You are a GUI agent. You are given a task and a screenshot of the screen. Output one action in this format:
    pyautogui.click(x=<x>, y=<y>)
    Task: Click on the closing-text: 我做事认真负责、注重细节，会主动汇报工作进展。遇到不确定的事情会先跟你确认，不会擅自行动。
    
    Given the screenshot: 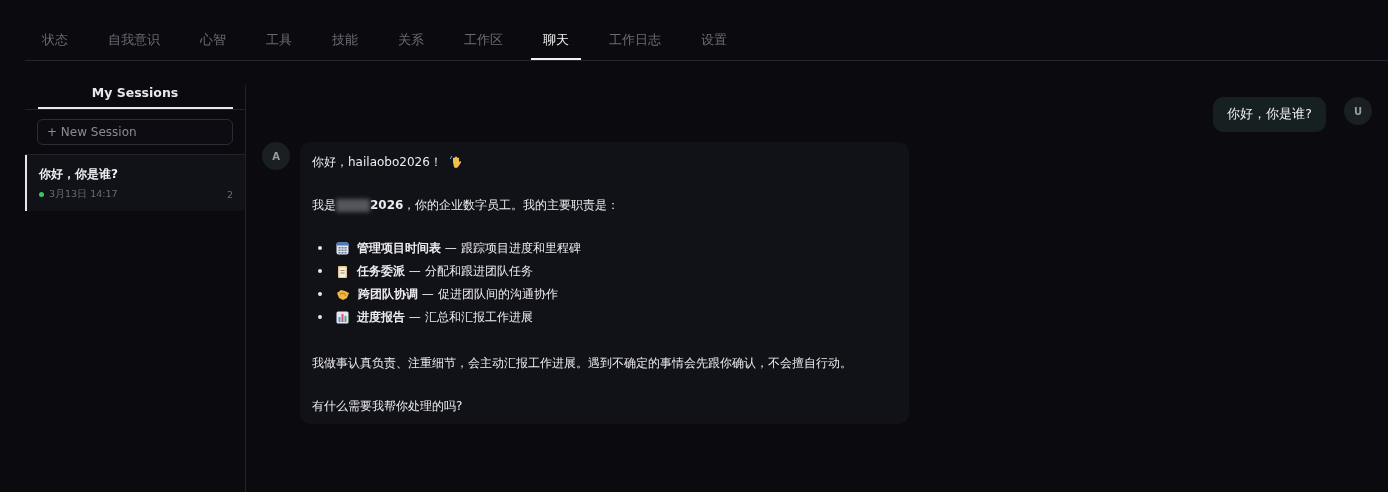 What is the action you would take?
    pyautogui.click(x=582, y=363)
    